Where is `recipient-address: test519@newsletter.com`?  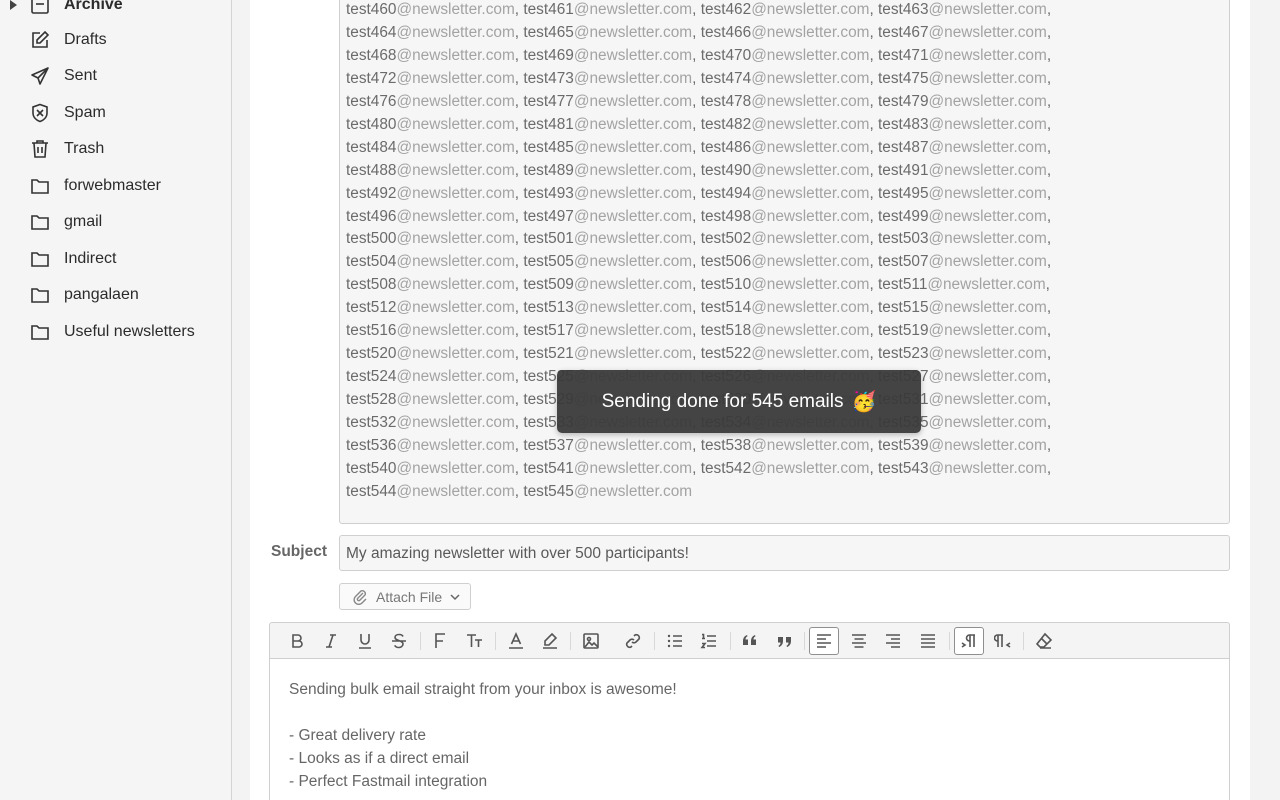 recipient-address: test519@newsletter.com is located at coordinates (962, 330).